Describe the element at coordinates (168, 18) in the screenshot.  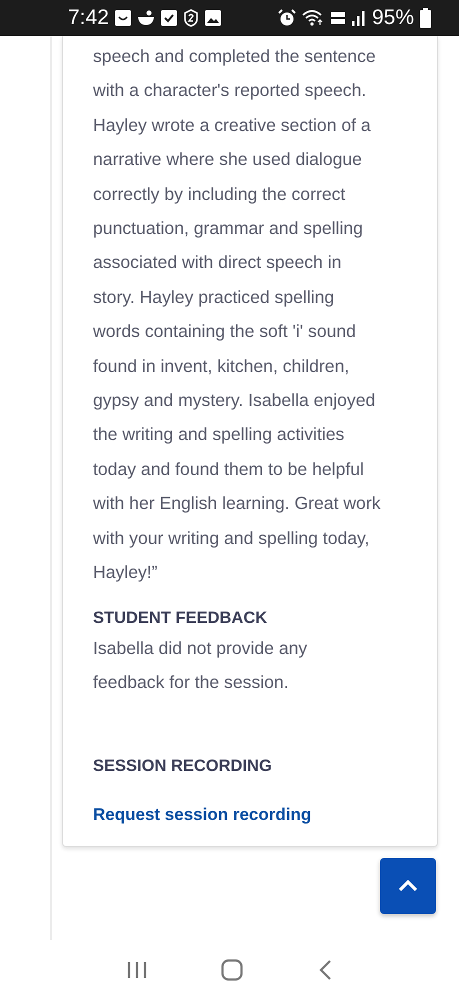
I see `checkbox-icon` at that location.